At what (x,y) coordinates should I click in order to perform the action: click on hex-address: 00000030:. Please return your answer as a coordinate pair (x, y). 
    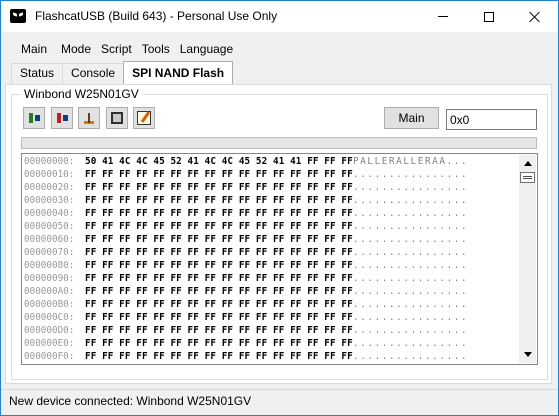
    Looking at the image, I should click on (49, 200).